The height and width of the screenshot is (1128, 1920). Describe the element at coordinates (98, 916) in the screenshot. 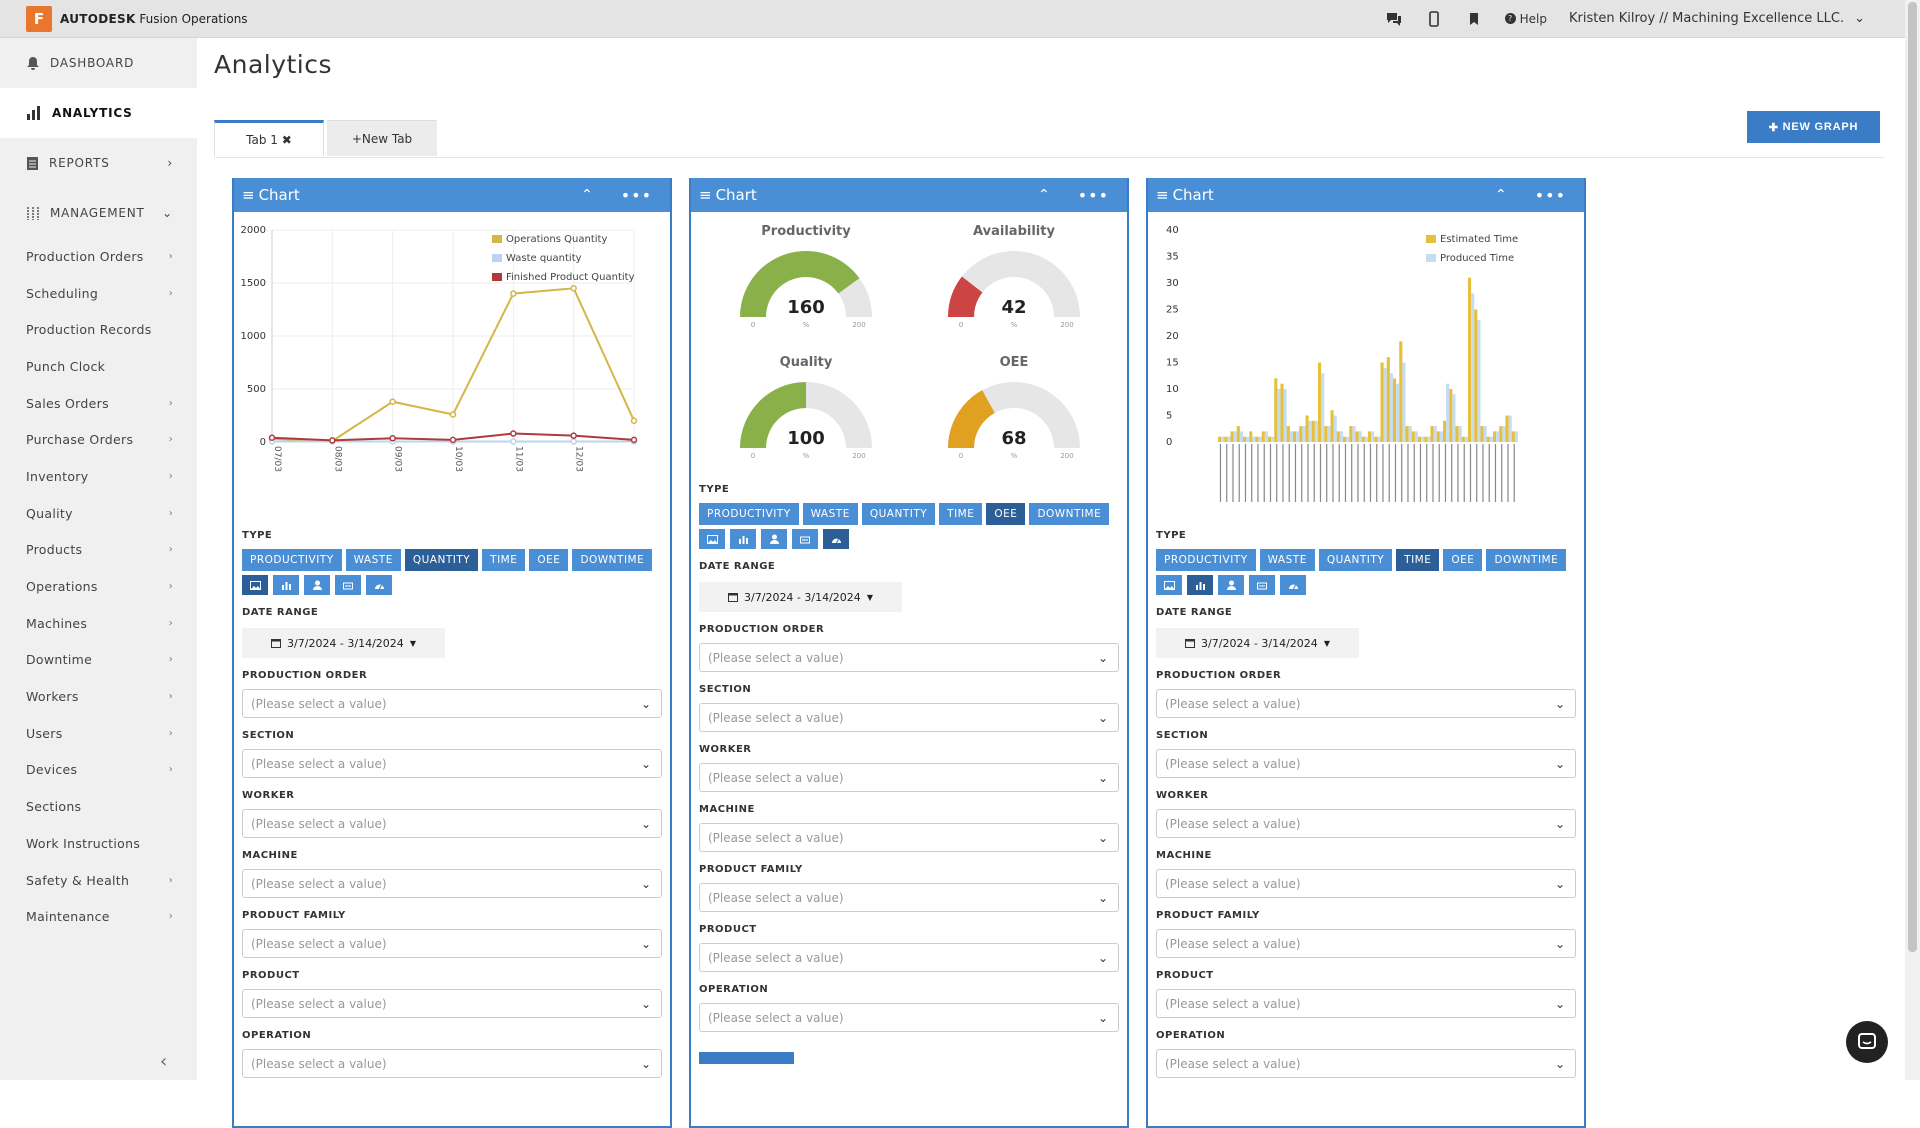

I see `sidebar-item-maintenance: Maintenance ›` at that location.